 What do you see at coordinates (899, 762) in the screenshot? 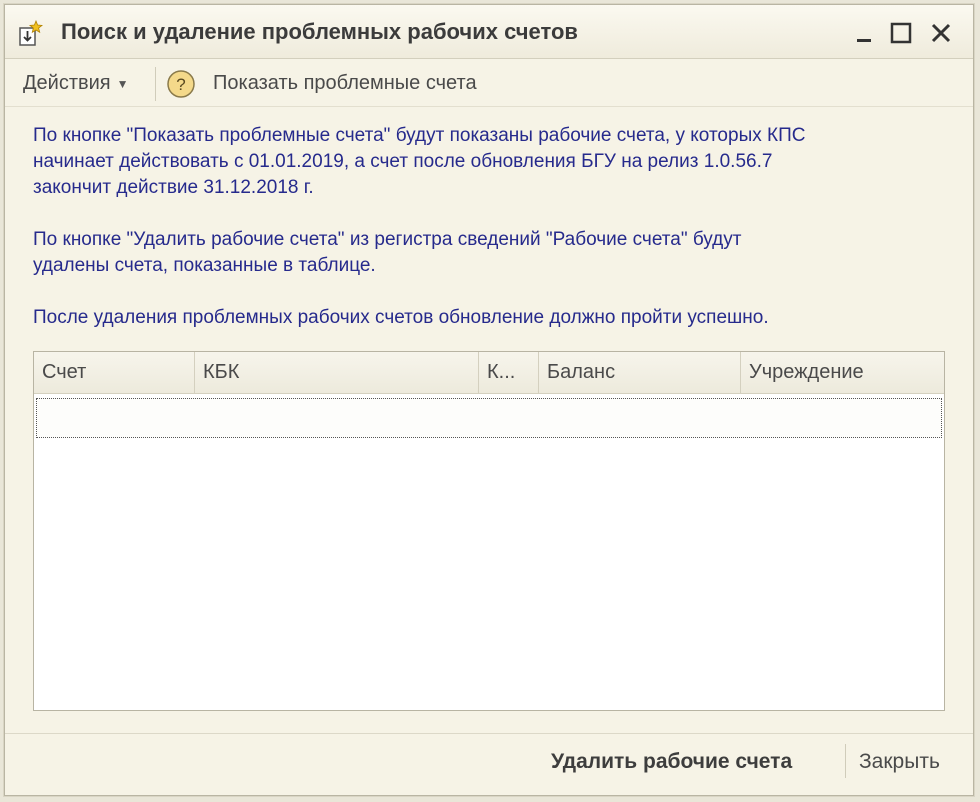
I see `close-button: Закрыть` at bounding box center [899, 762].